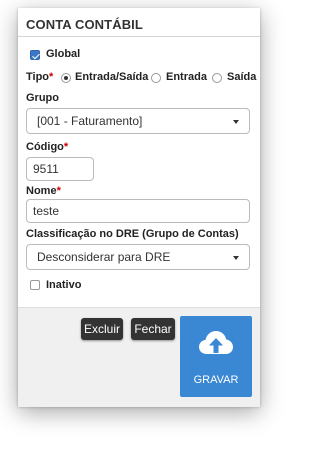 Image resolution: width=320 pixels, height=454 pixels. What do you see at coordinates (138, 211) in the screenshot?
I see `nome-input: teste` at bounding box center [138, 211].